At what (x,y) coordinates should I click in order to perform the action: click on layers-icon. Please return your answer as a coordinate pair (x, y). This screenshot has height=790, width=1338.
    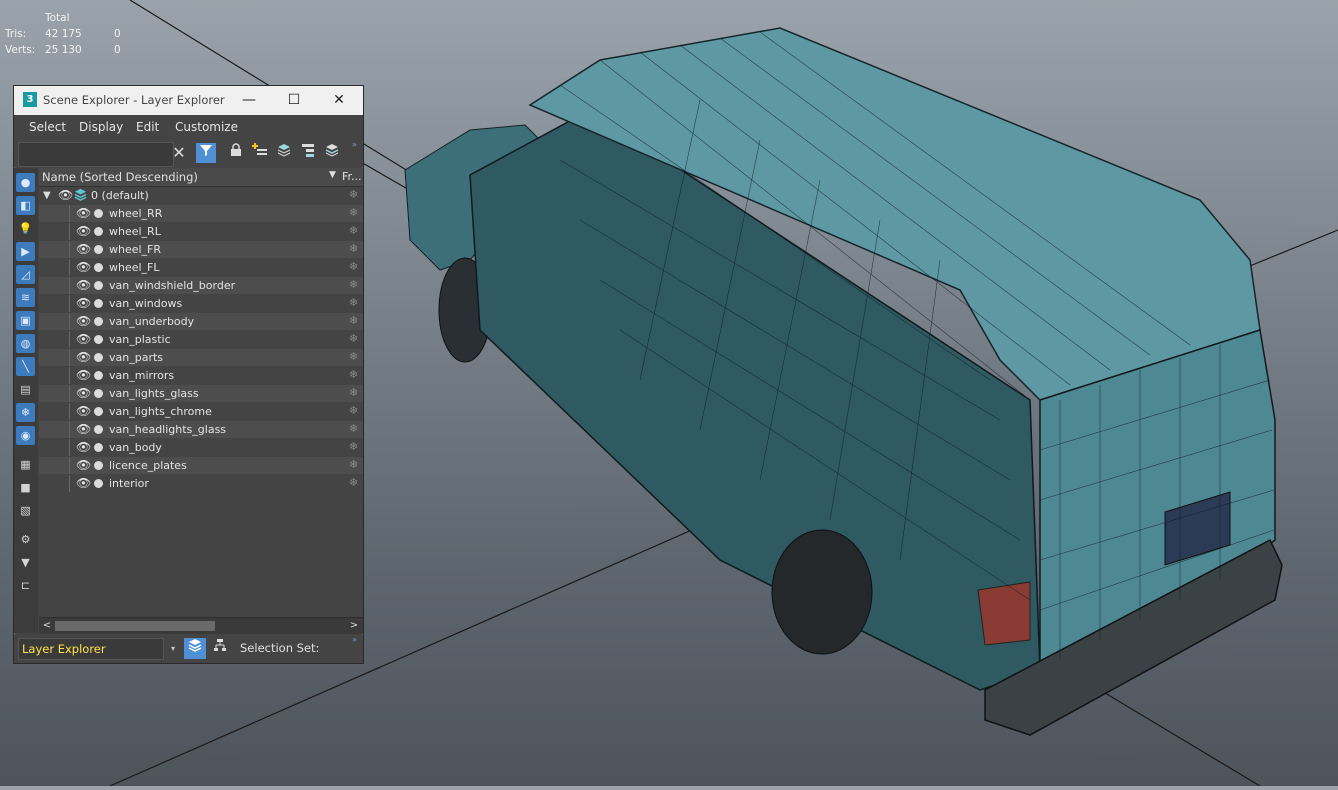
    Looking at the image, I should click on (284, 153).